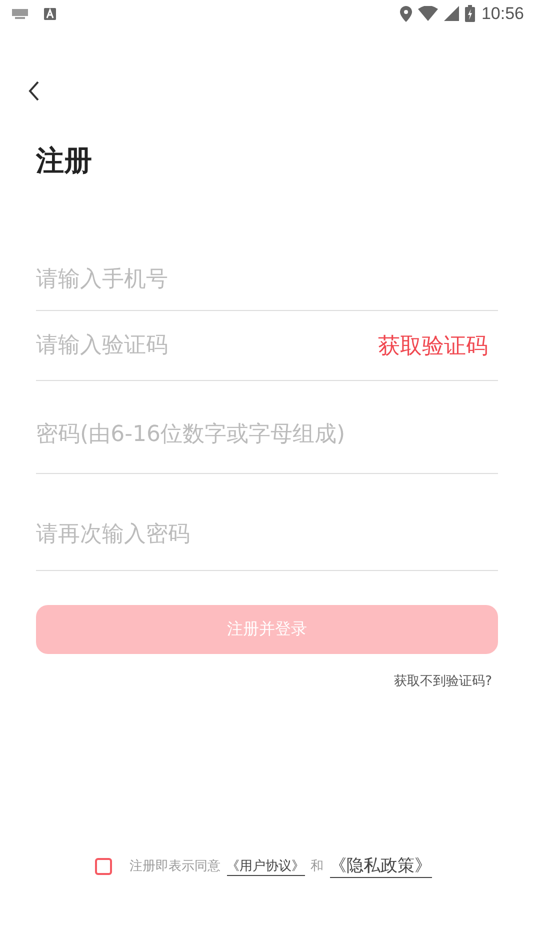 This screenshot has width=534, height=950. What do you see at coordinates (406, 14) in the screenshot?
I see `location-icon` at bounding box center [406, 14].